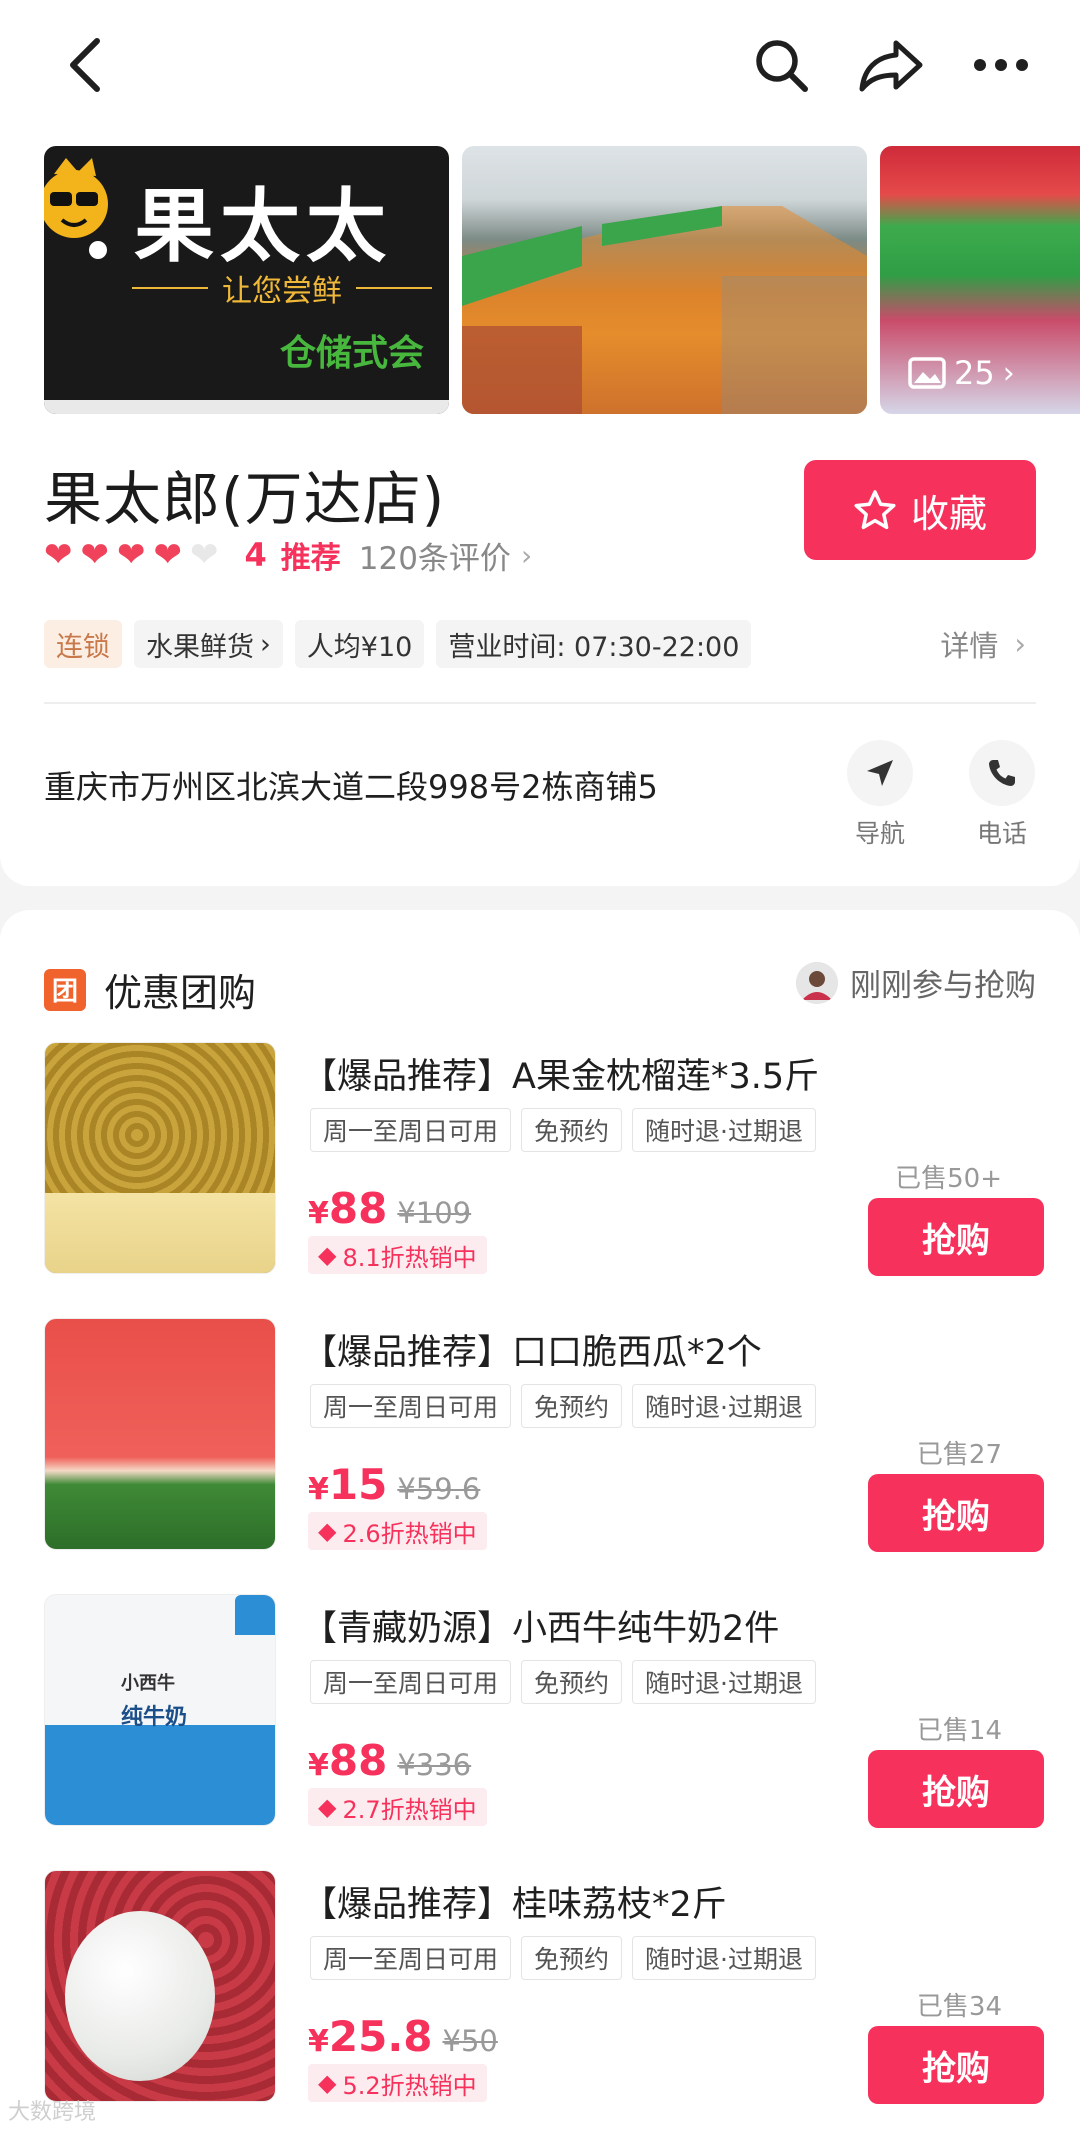 The width and height of the screenshot is (1080, 2130). Describe the element at coordinates (948, 1179) in the screenshot. I see `sold-count: 已售50+` at that location.